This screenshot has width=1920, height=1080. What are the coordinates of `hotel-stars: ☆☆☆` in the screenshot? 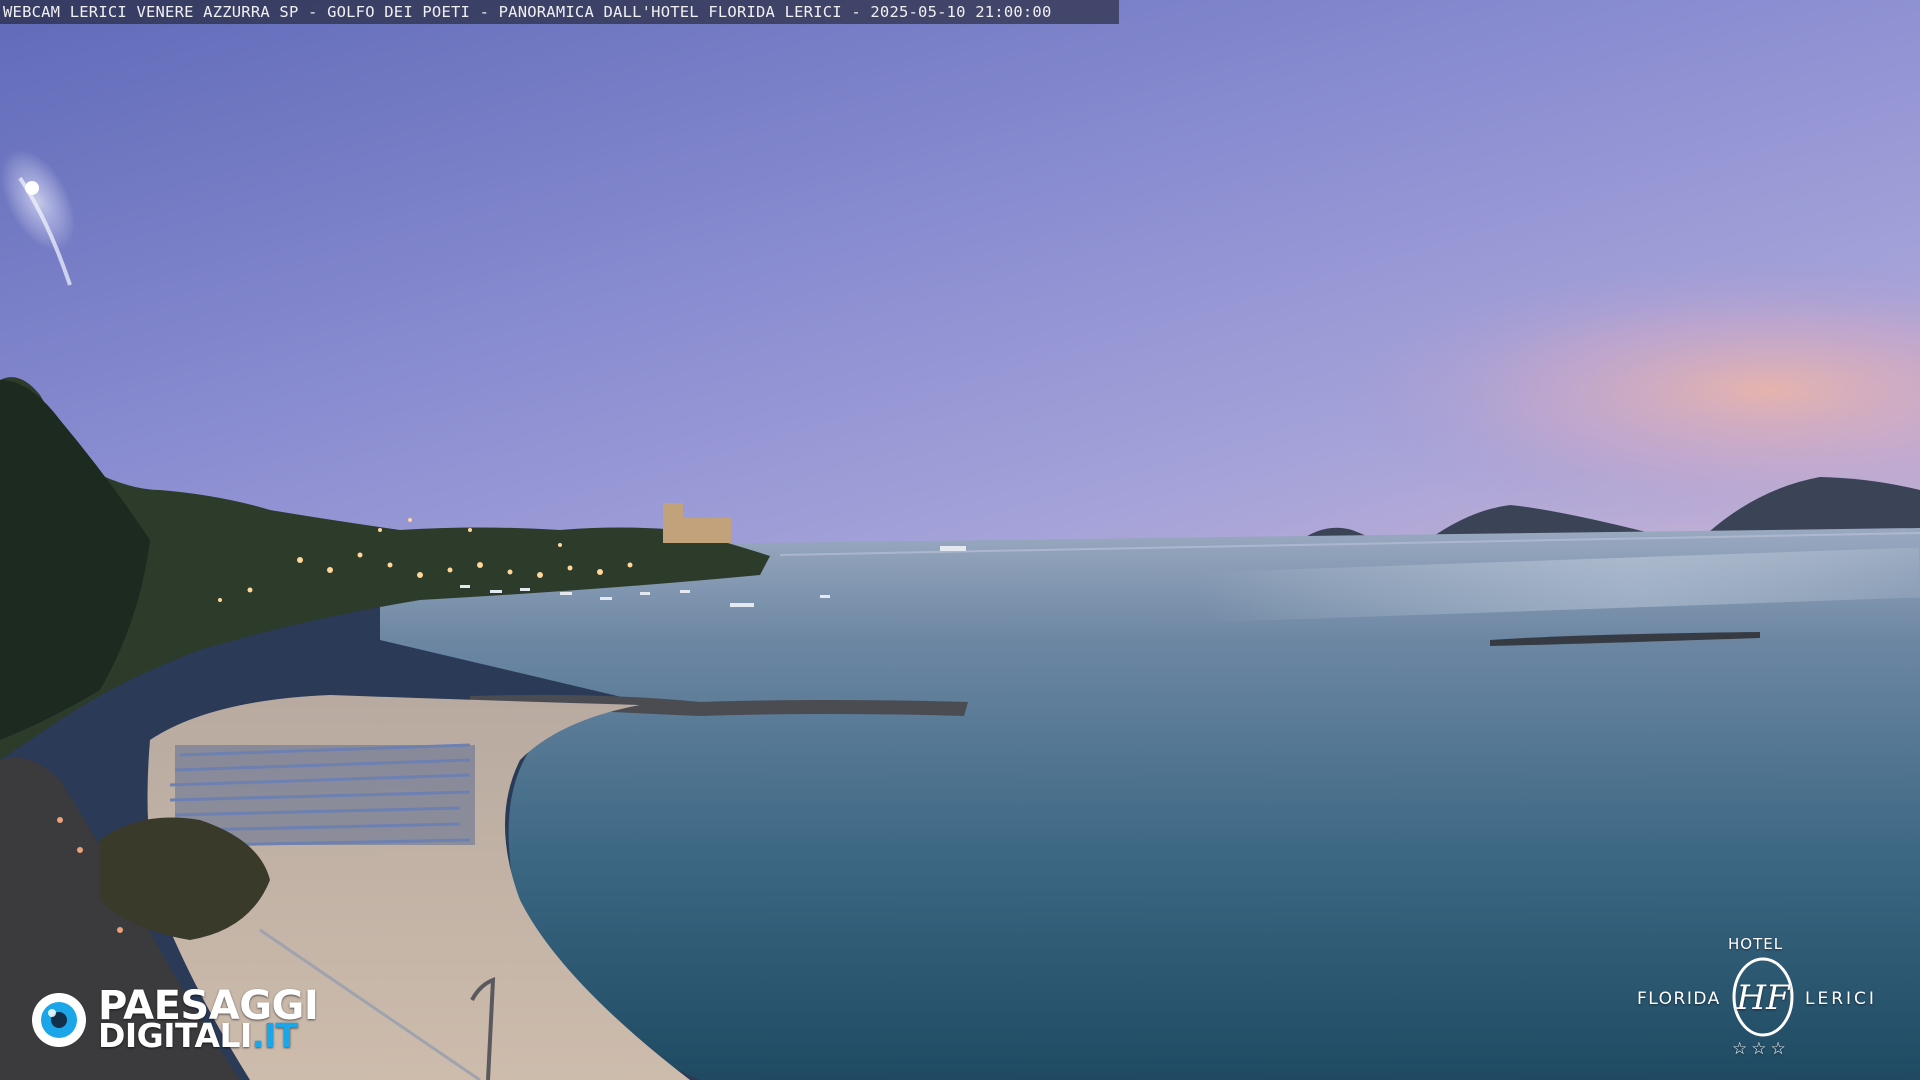 It's located at (1761, 1049).